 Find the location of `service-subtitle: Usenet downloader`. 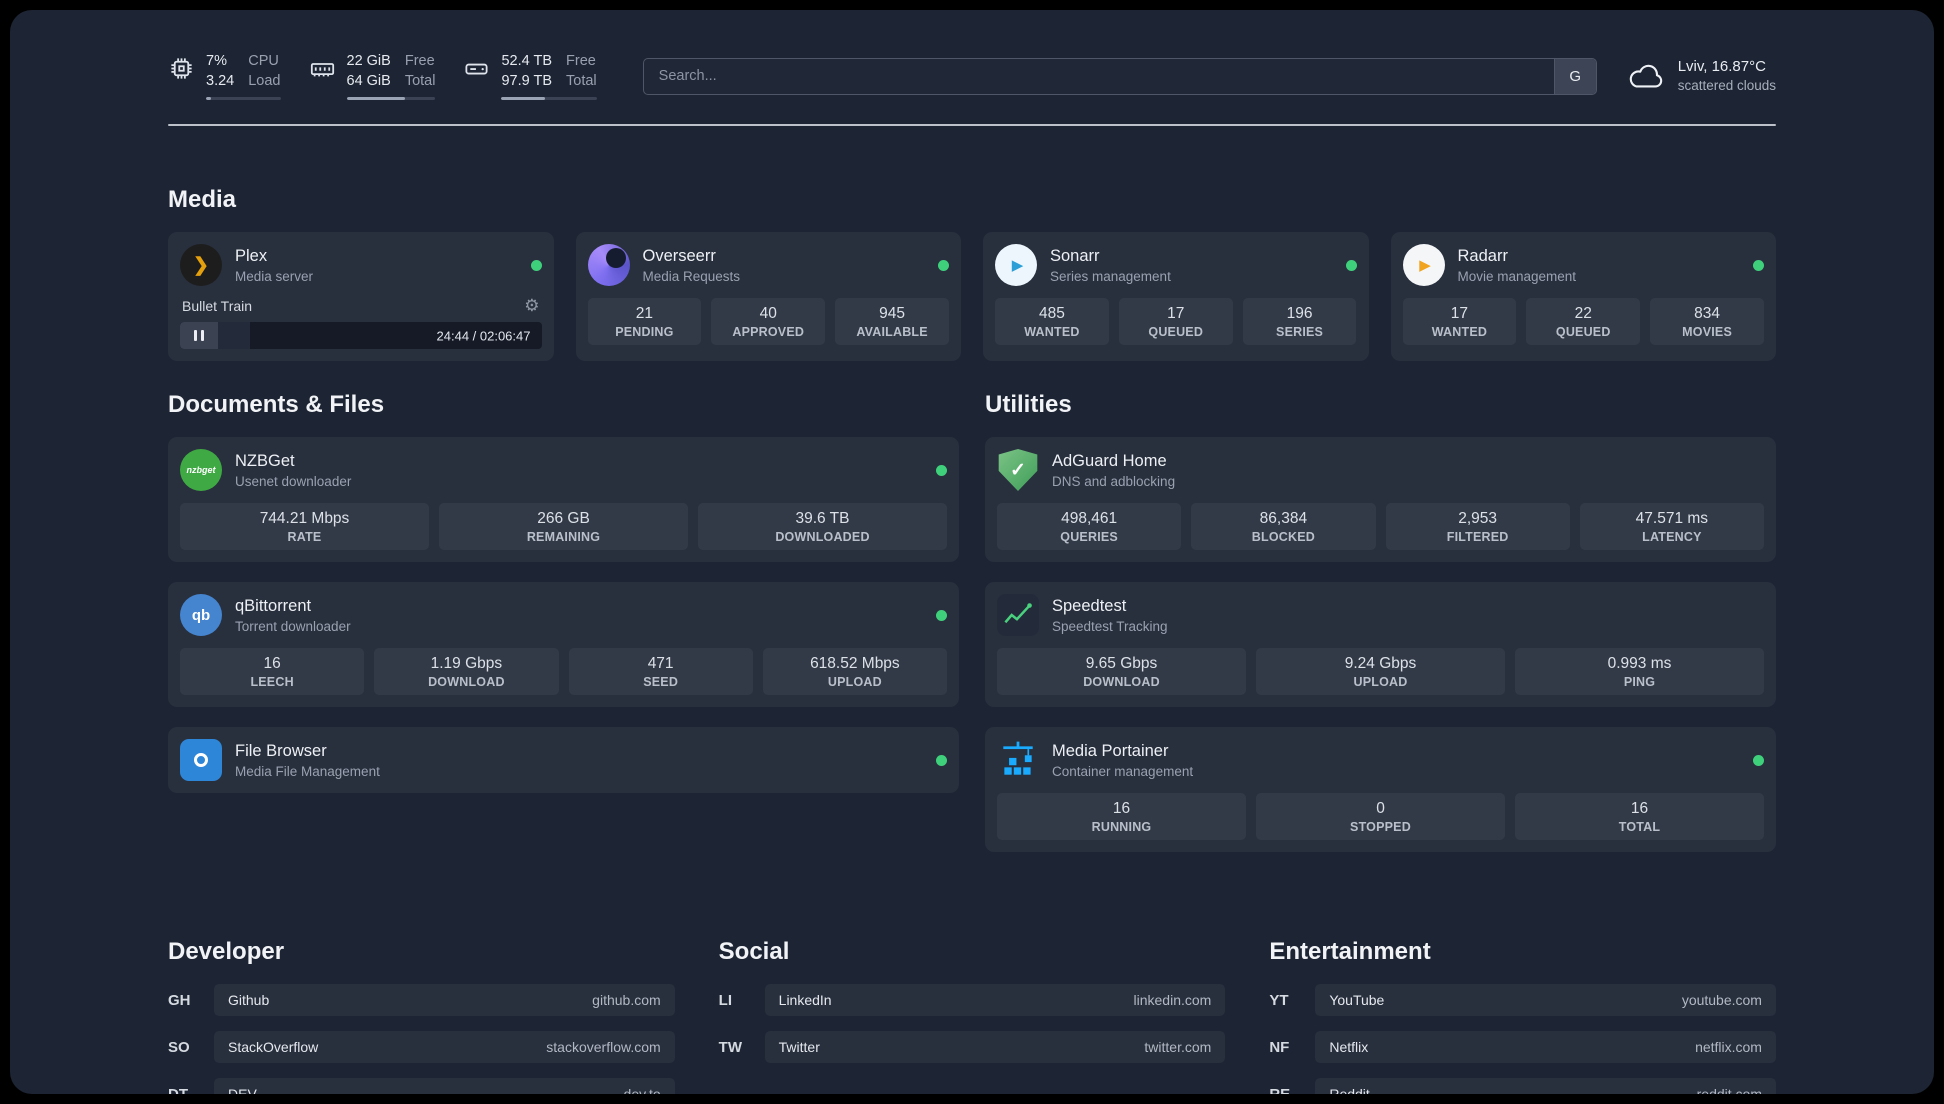

service-subtitle: Usenet downloader is located at coordinates (293, 481).